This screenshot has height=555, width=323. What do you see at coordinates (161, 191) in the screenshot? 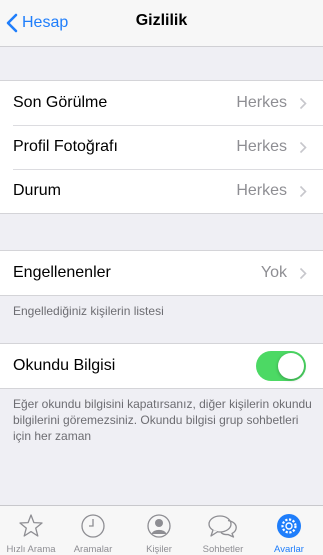
I see `status-row: Durum Herkes` at bounding box center [161, 191].